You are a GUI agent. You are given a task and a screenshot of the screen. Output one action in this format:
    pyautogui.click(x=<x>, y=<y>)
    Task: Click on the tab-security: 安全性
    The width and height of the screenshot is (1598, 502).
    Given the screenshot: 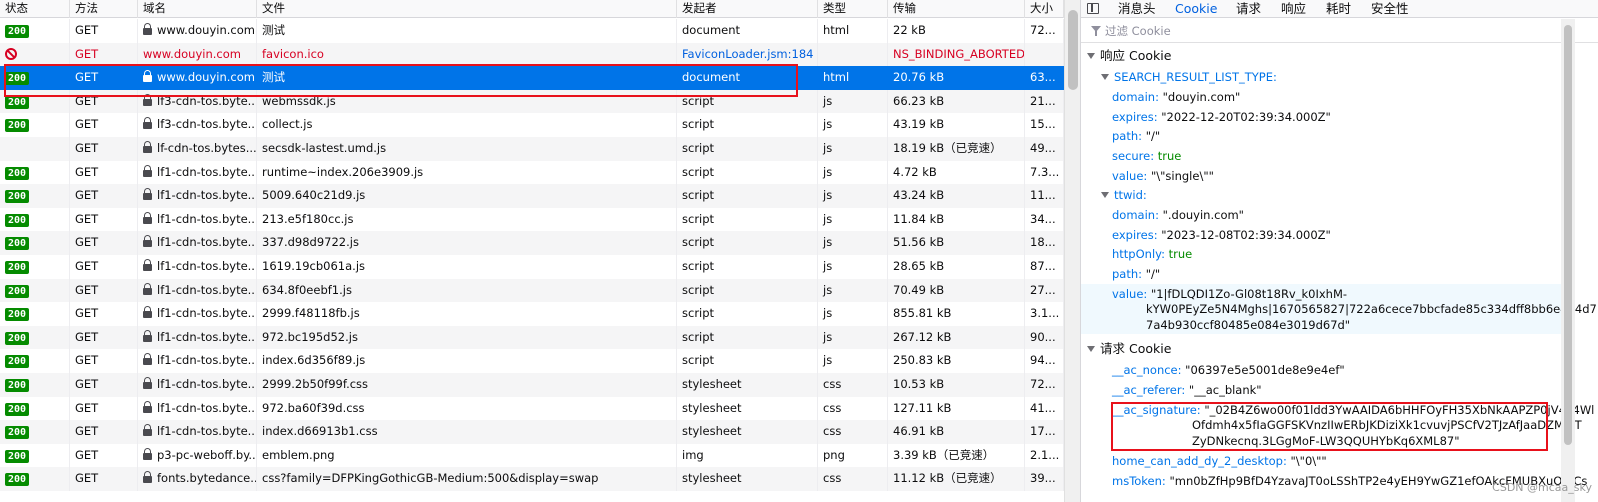 What is the action you would take?
    pyautogui.click(x=1390, y=9)
    